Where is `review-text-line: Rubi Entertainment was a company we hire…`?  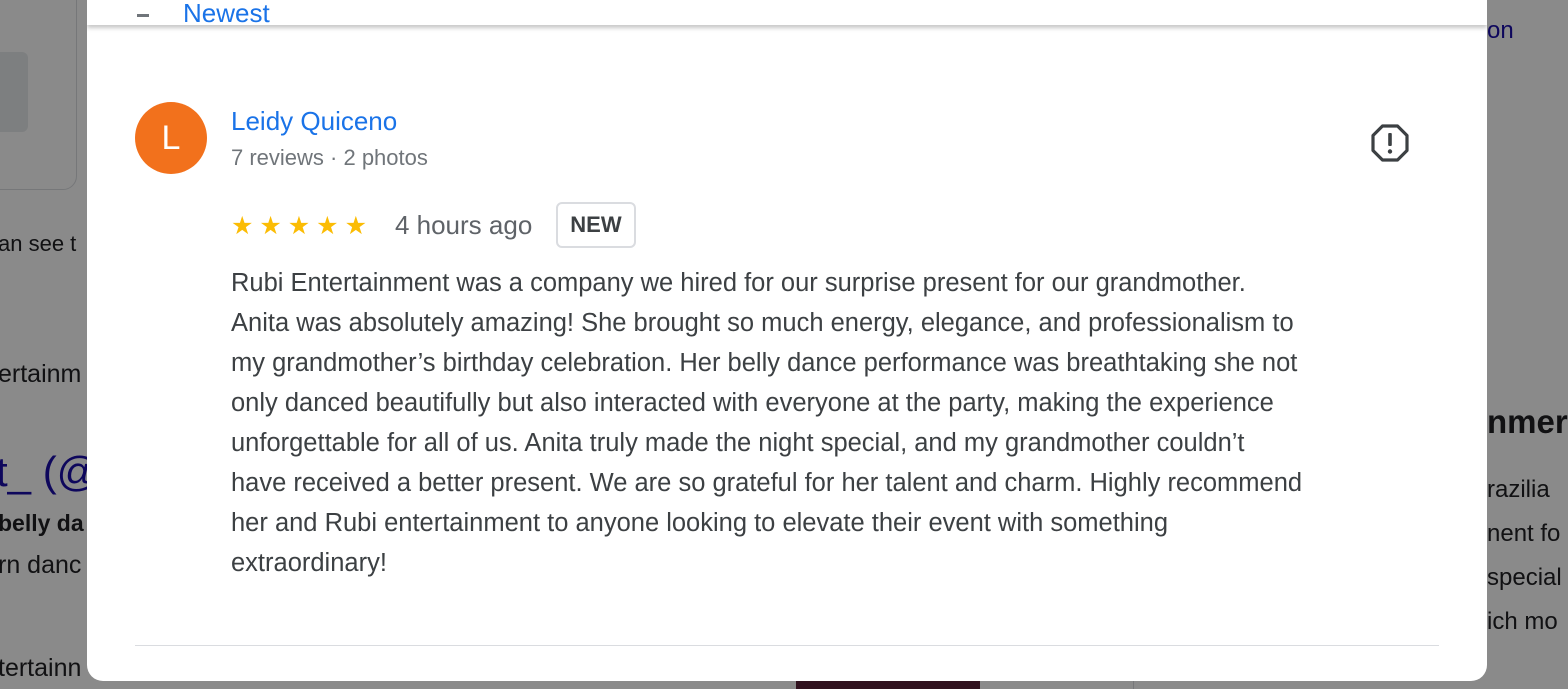
review-text-line: Rubi Entertainment was a company we hire… is located at coordinates (738, 283).